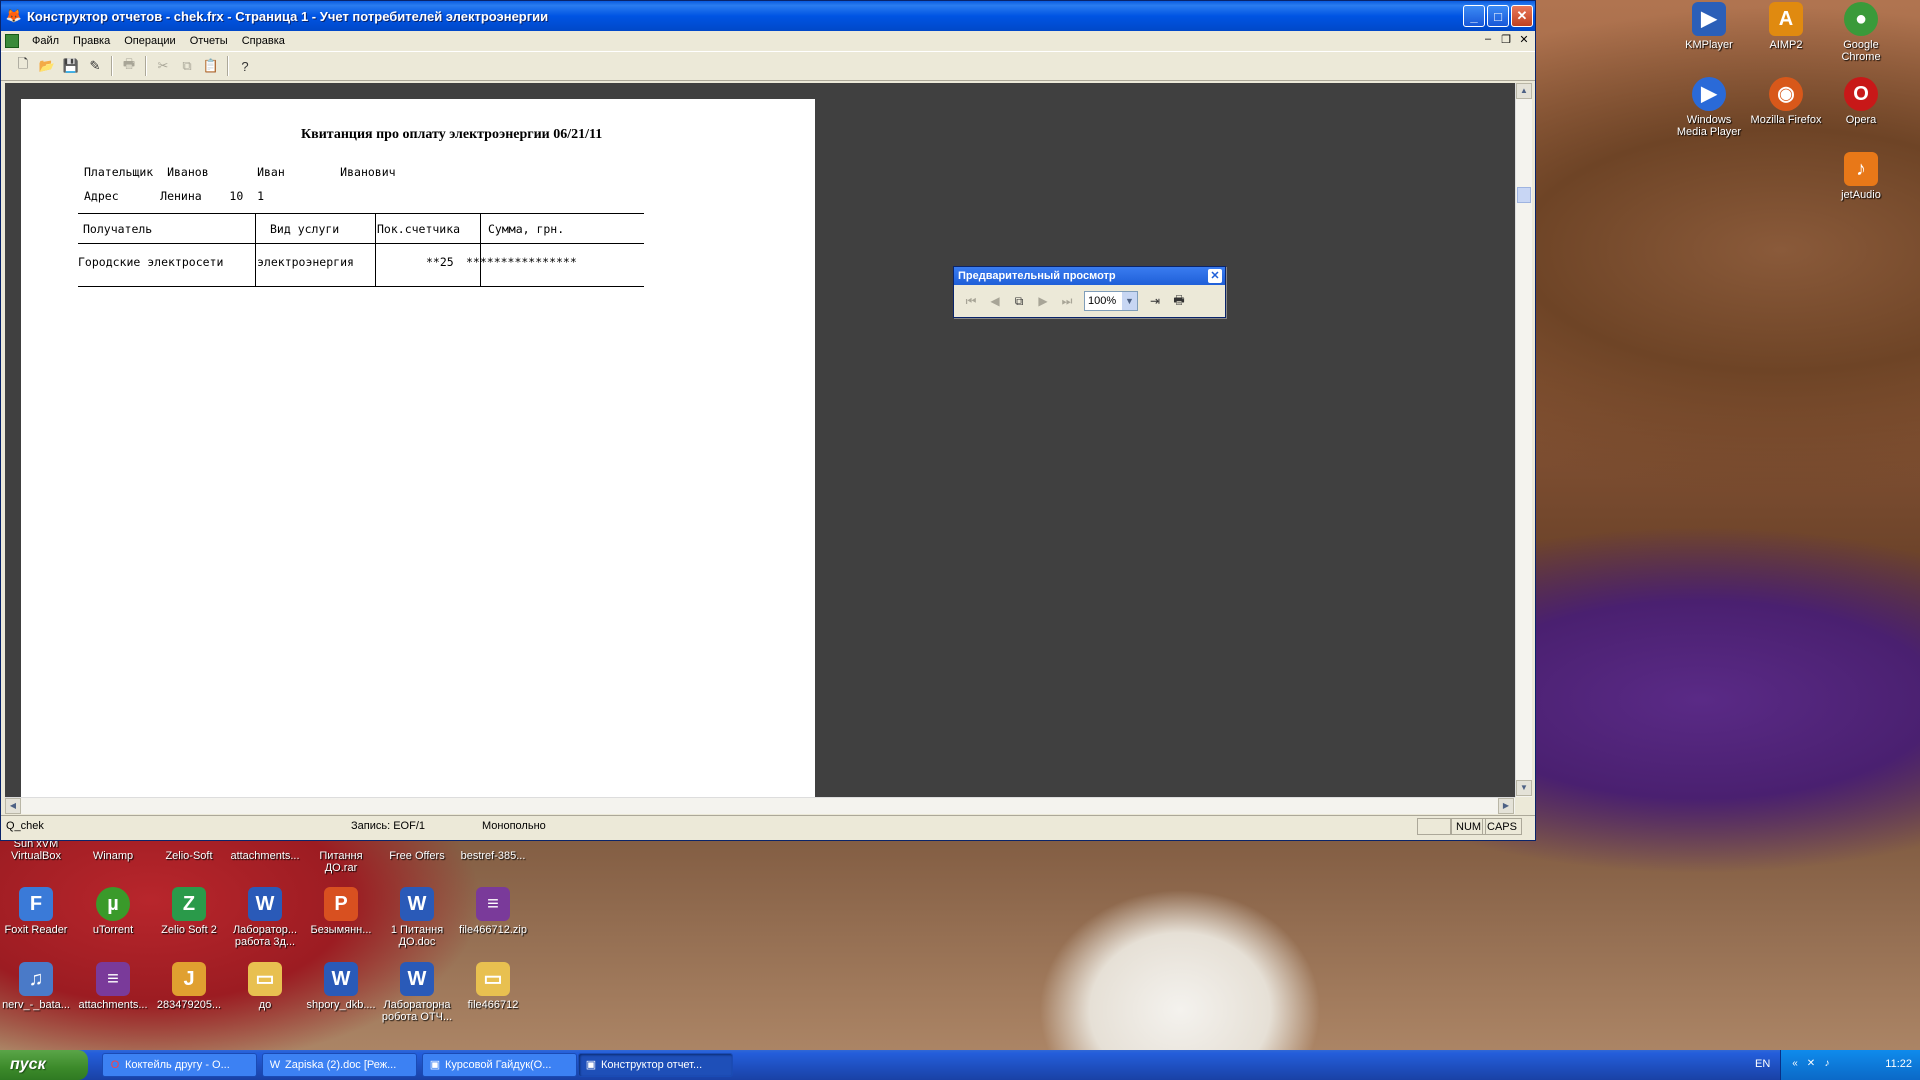 The height and width of the screenshot is (1080, 1920). Describe the element at coordinates (45, 41) in the screenshot. I see `menu-file: Файл` at that location.